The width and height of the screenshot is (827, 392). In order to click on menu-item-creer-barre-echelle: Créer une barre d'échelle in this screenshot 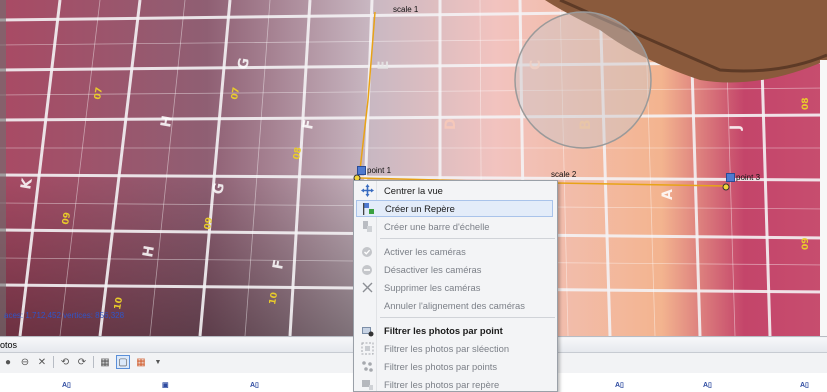, I will do `click(454, 226)`.